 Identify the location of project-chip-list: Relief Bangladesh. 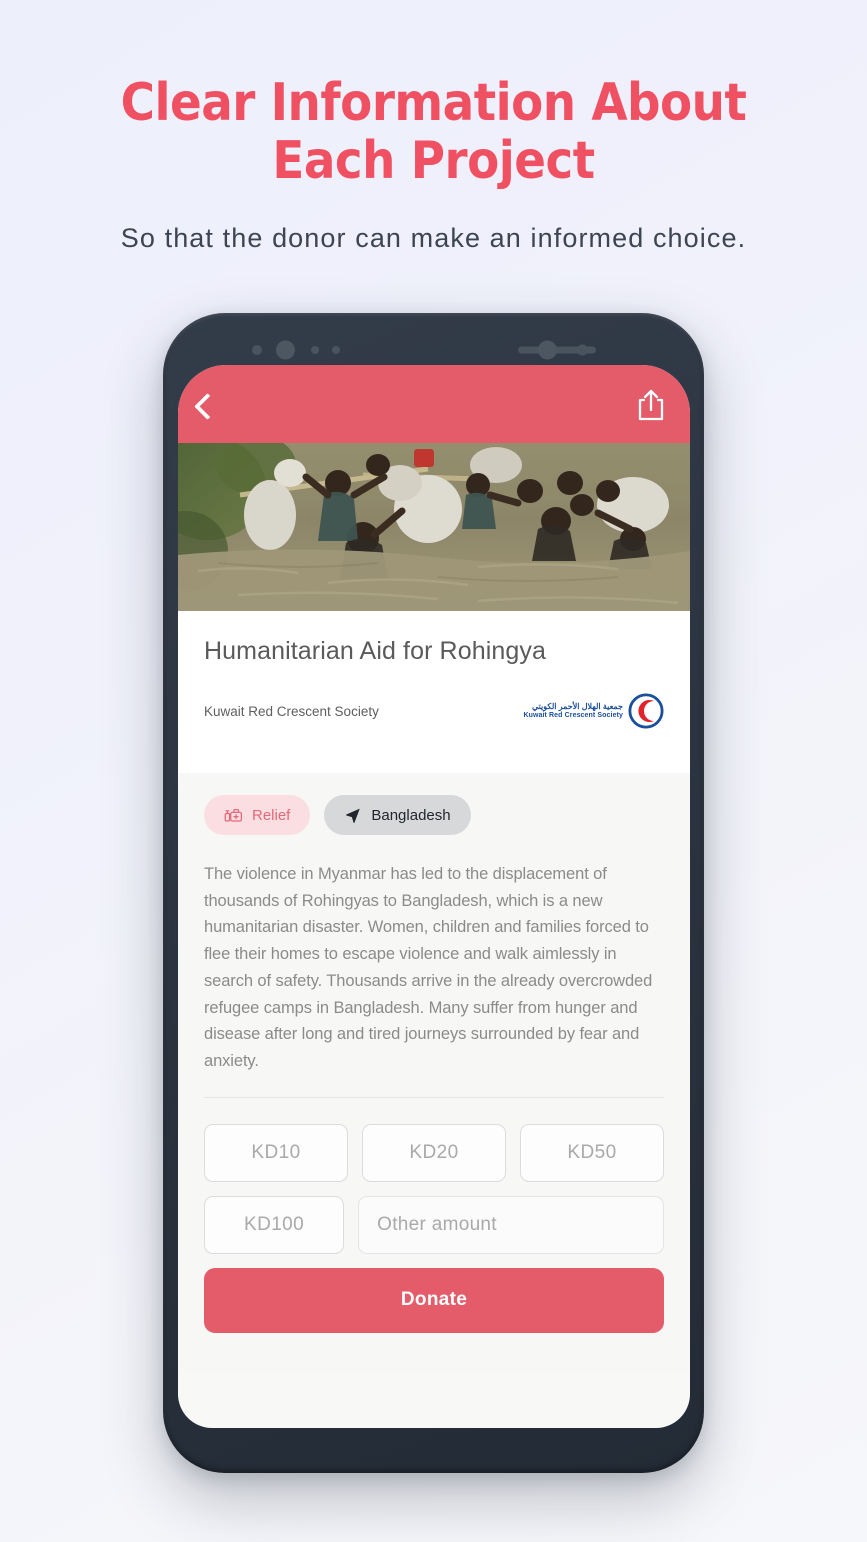
(434, 815).